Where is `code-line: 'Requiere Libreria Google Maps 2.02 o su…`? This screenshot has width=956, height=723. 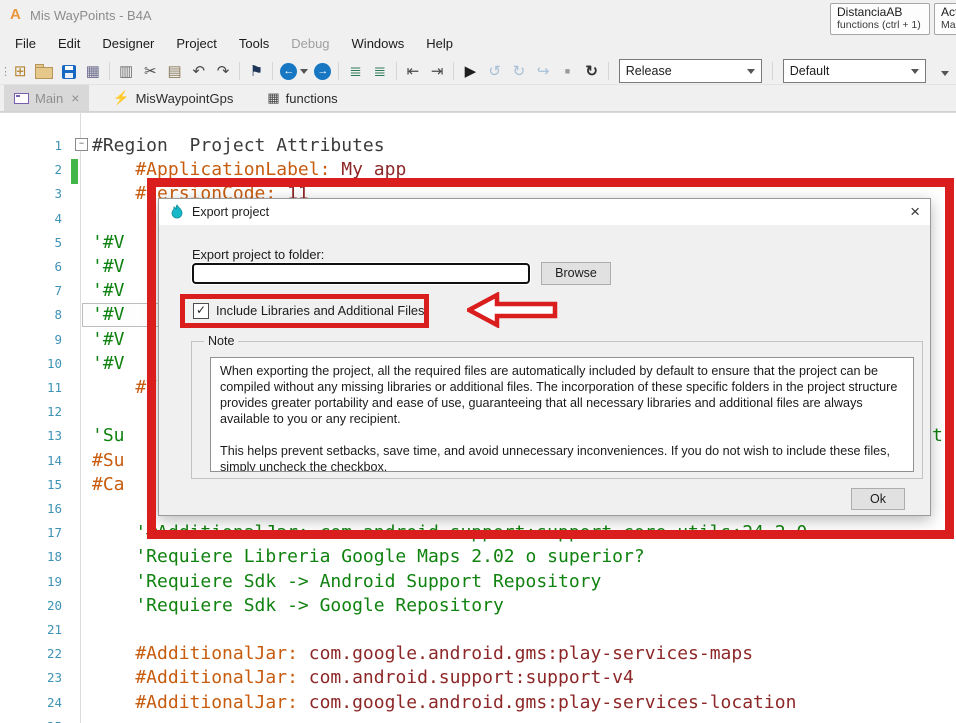 code-line: 'Requiere Libreria Google Maps 2.02 o su… is located at coordinates (368, 557).